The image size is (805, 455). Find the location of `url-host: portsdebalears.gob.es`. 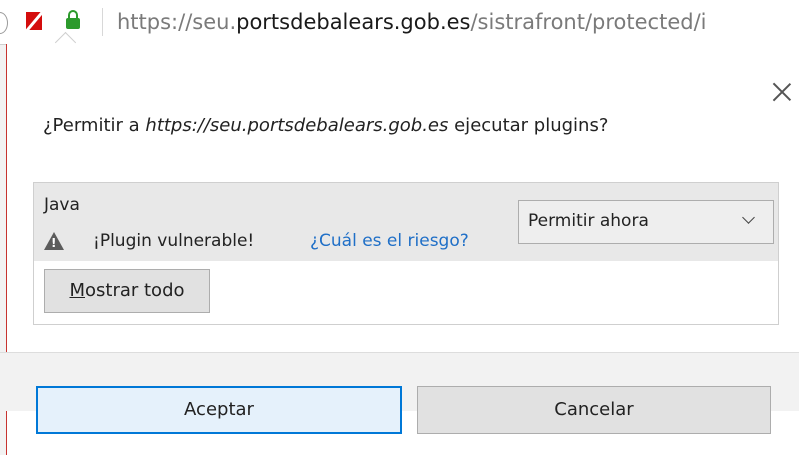

url-host: portsdebalears.gob.es is located at coordinates (353, 22).